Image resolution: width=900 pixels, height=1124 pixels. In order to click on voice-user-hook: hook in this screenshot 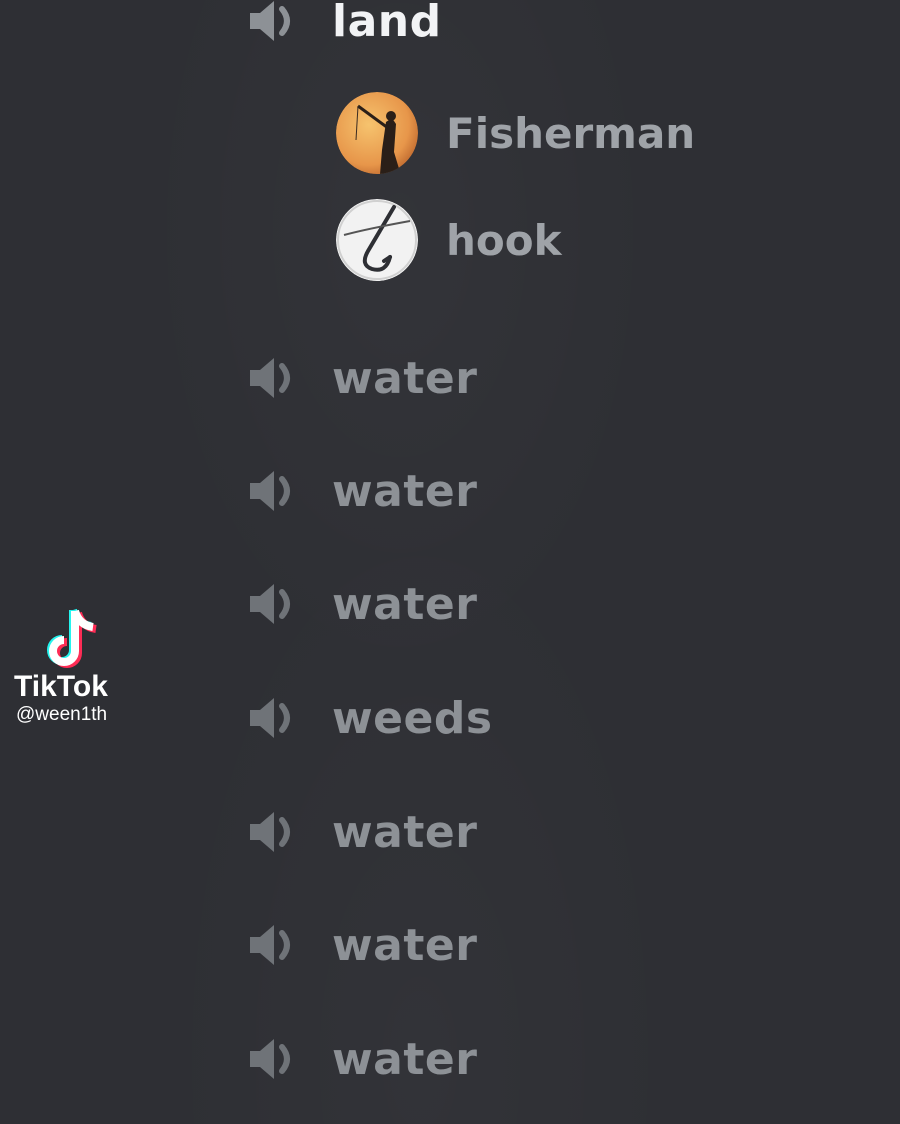, I will do `click(449, 240)`.